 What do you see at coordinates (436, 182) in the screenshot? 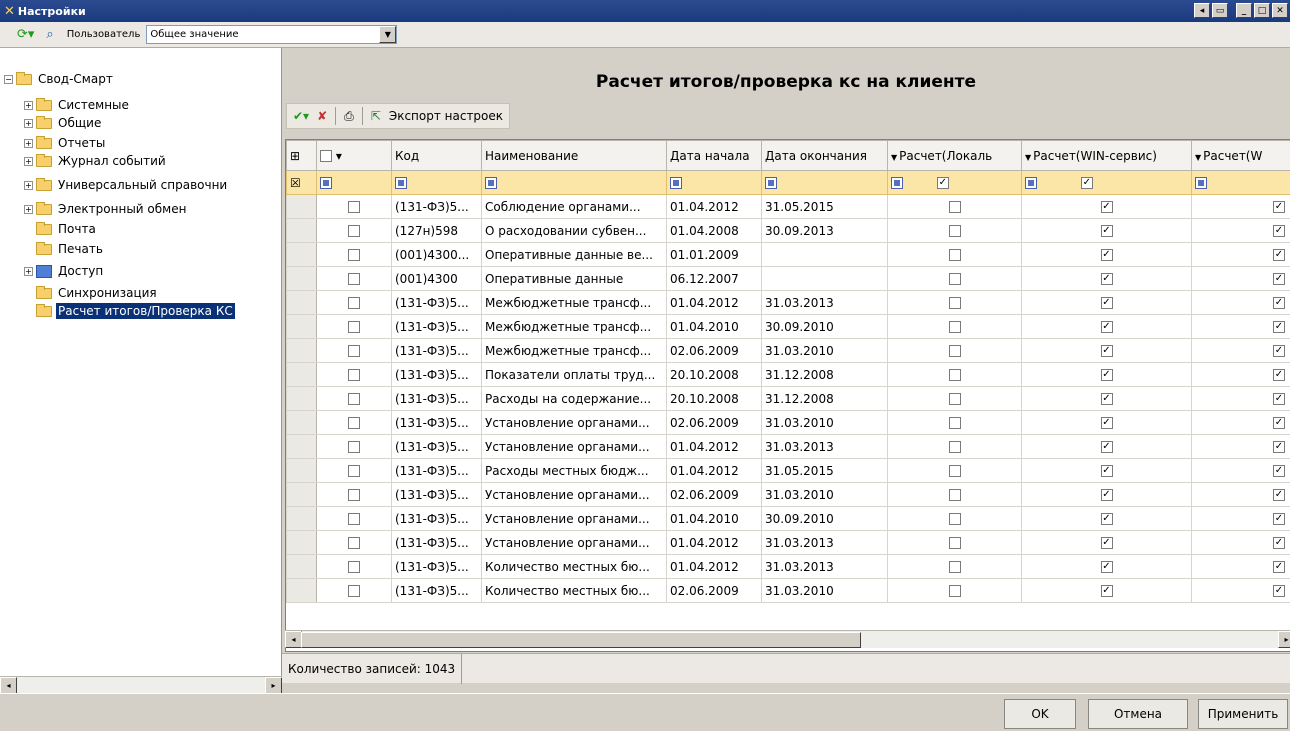
I see `filter-code` at bounding box center [436, 182].